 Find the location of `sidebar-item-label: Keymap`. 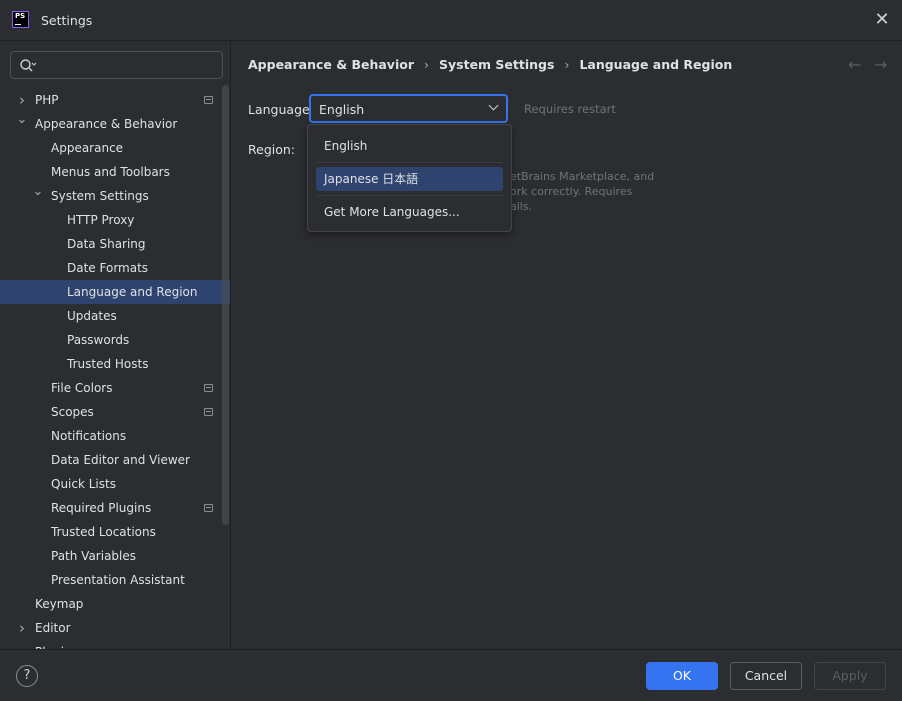

sidebar-item-label: Keymap is located at coordinates (59, 604).